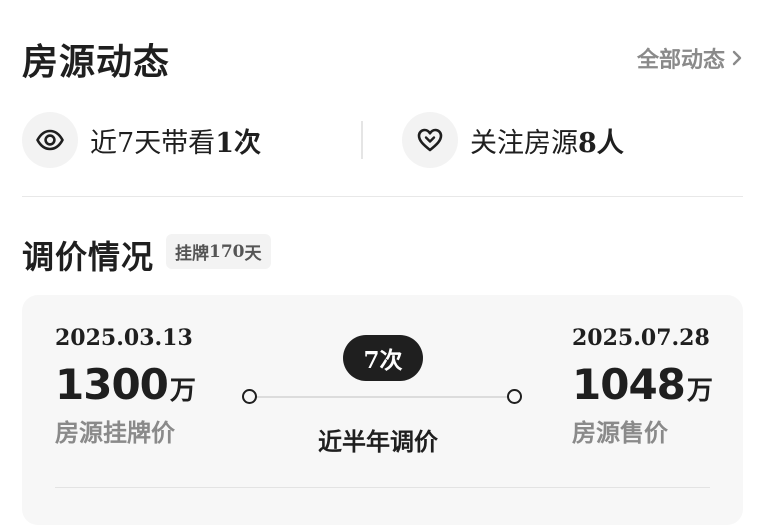 The image size is (761, 525). I want to click on heart-icon, so click(430, 140).